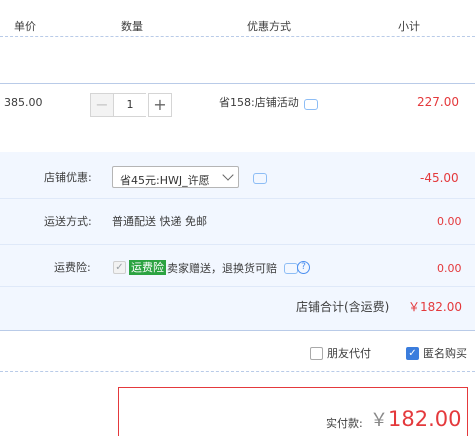 Image resolution: width=475 pixels, height=436 pixels. What do you see at coordinates (237, 18) in the screenshot?
I see `order-table-header: 单价 数量 优惠方式 小计` at bounding box center [237, 18].